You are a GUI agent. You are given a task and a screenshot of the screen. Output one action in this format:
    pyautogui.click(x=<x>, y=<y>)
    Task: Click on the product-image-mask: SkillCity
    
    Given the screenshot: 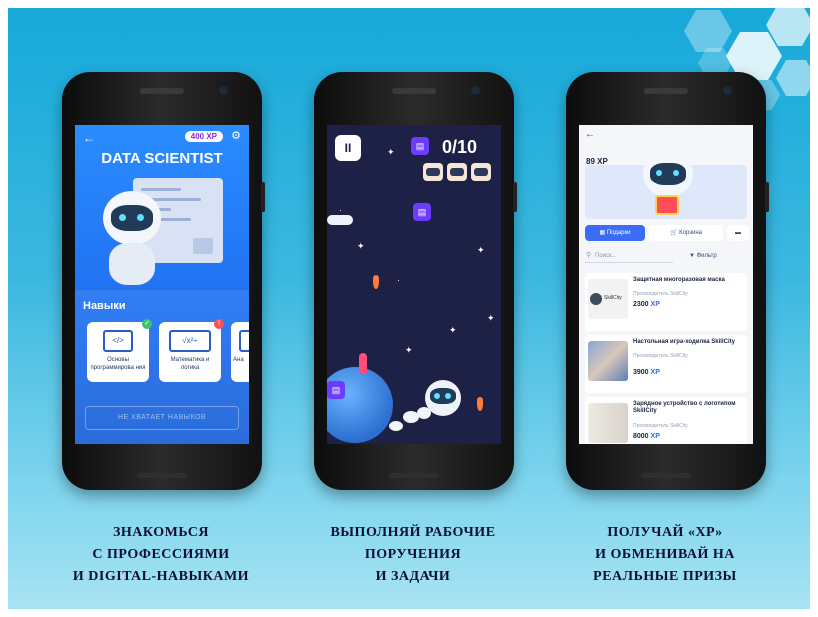 What is the action you would take?
    pyautogui.click(x=608, y=299)
    